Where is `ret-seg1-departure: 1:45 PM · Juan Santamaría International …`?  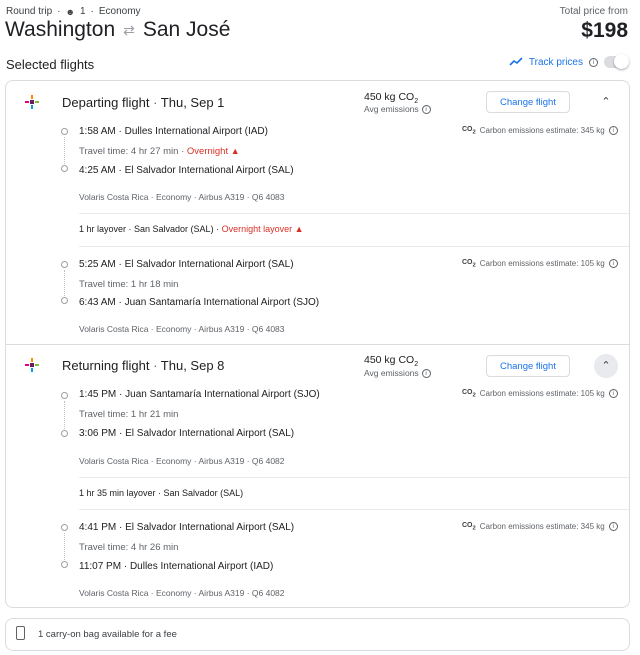
ret-seg1-departure: 1:45 PM · Juan Santamaría International … is located at coordinates (199, 394).